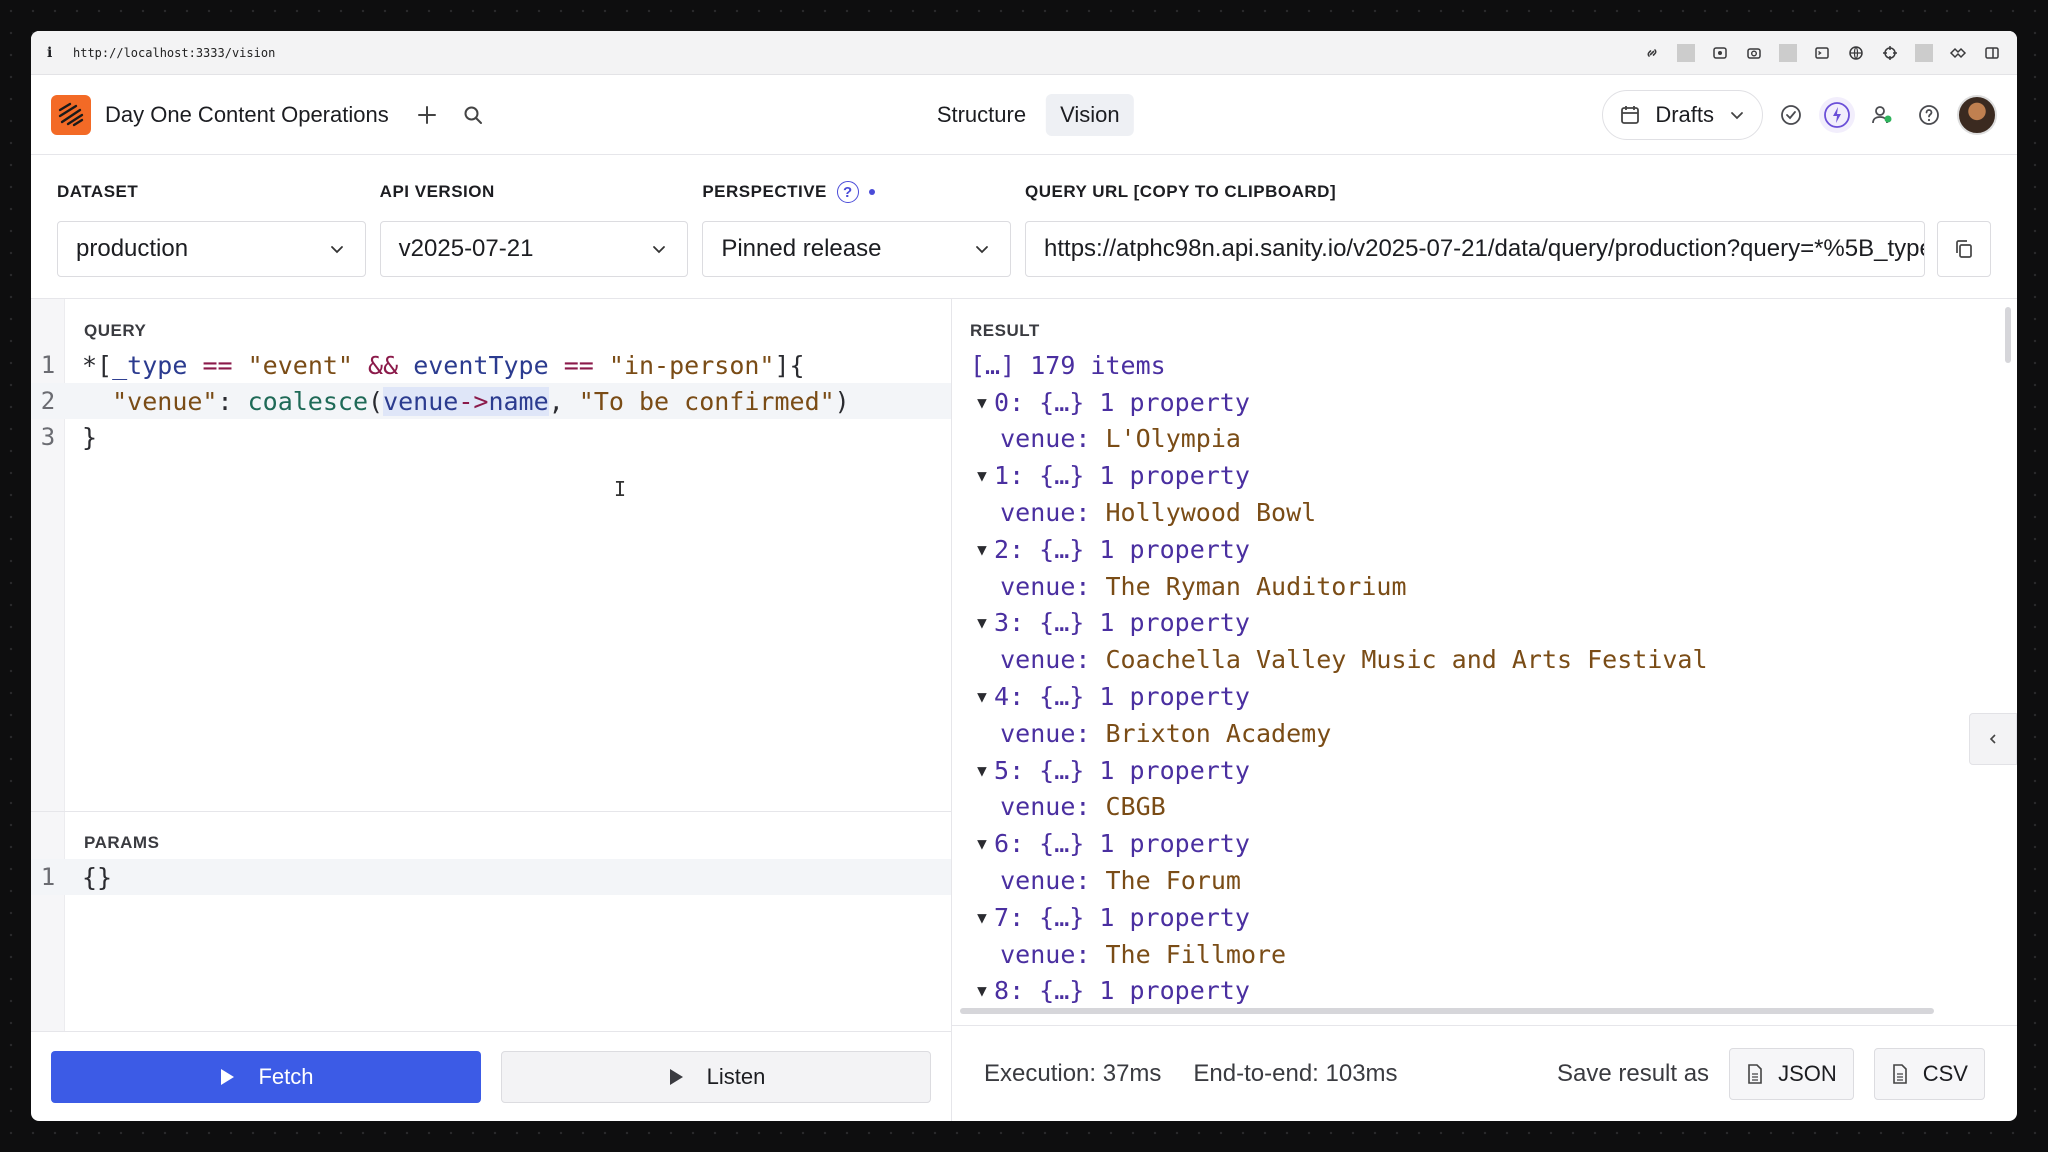  I want to click on vertical-scrollbar, so click(2008, 335).